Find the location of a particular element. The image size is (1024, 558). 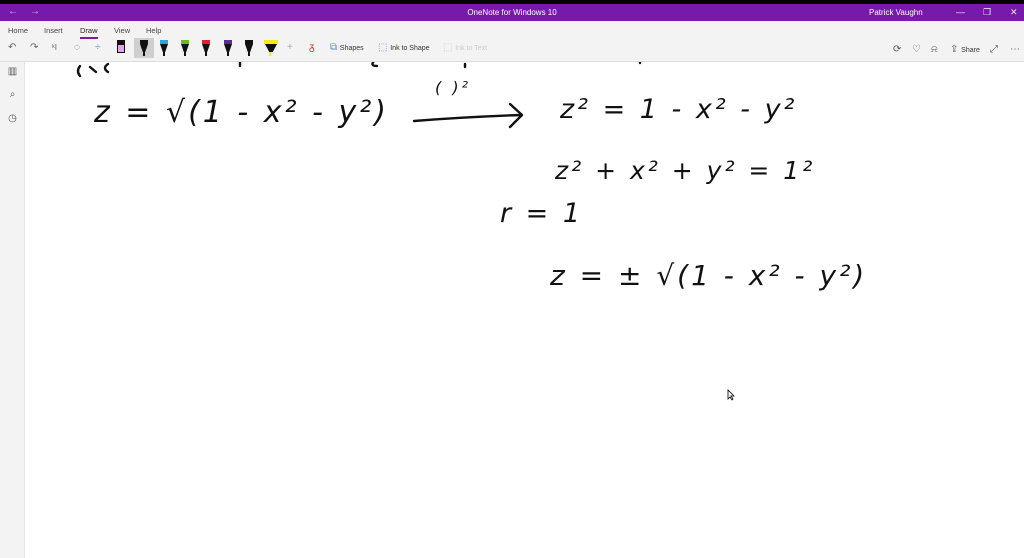

ink-equation-z-squared: z² = 1 - x² - y² is located at coordinates (678, 109).